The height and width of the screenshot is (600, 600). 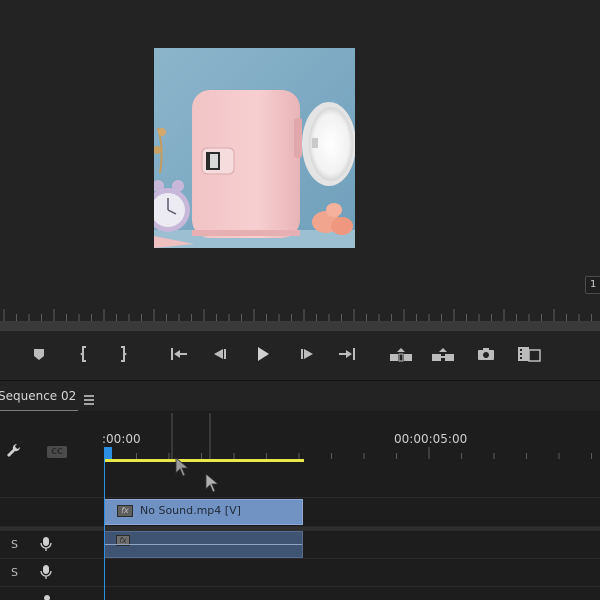 What do you see at coordinates (300, 396) in the screenshot?
I see `timeline-tab-bar: Sequence 02` at bounding box center [300, 396].